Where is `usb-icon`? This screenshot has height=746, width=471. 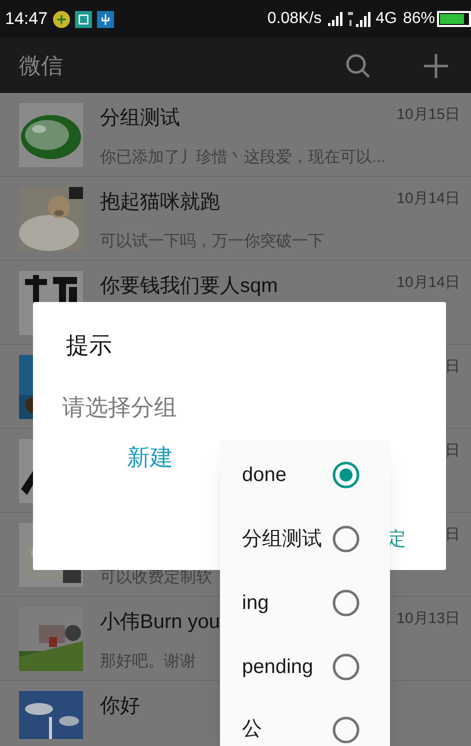
usb-icon is located at coordinates (105, 19).